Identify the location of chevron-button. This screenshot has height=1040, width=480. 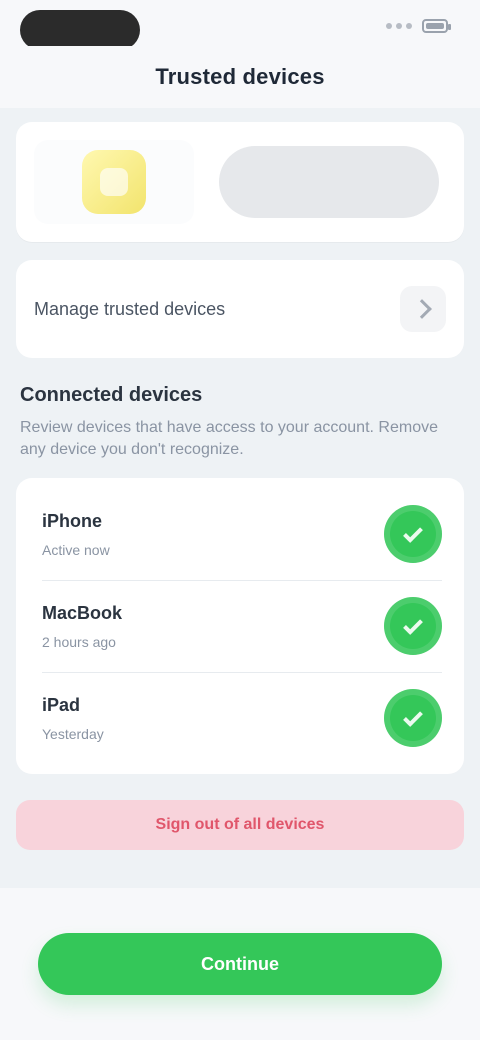
(423, 309).